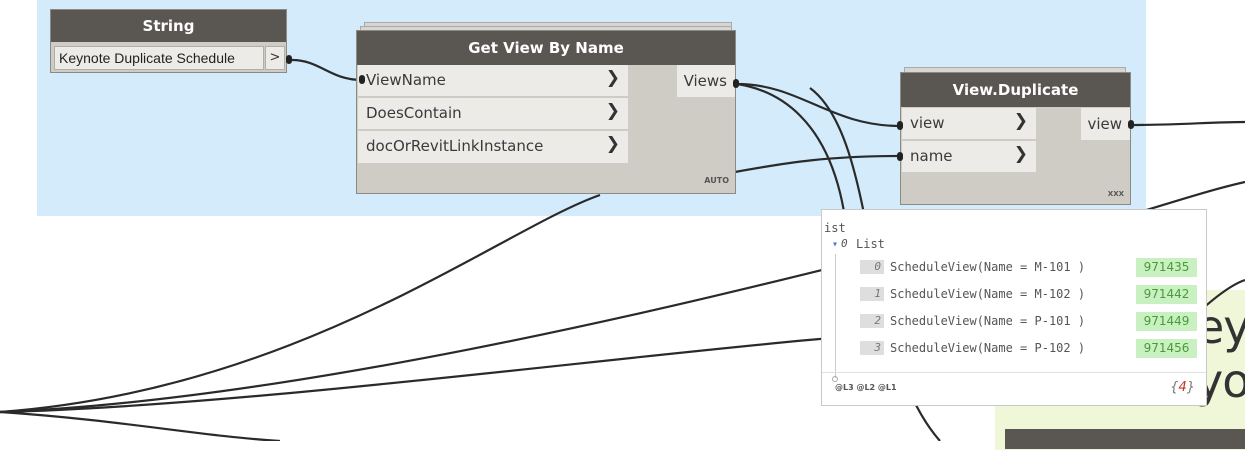  I want to click on element-id-badge: 971449, so click(1166, 321).